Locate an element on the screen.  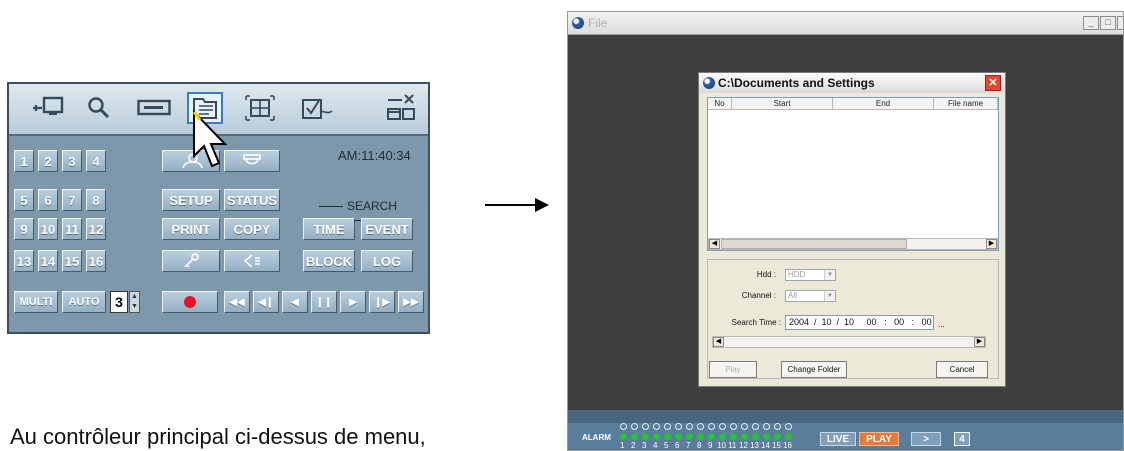
channel-button-1: 1 is located at coordinates (24, 161).